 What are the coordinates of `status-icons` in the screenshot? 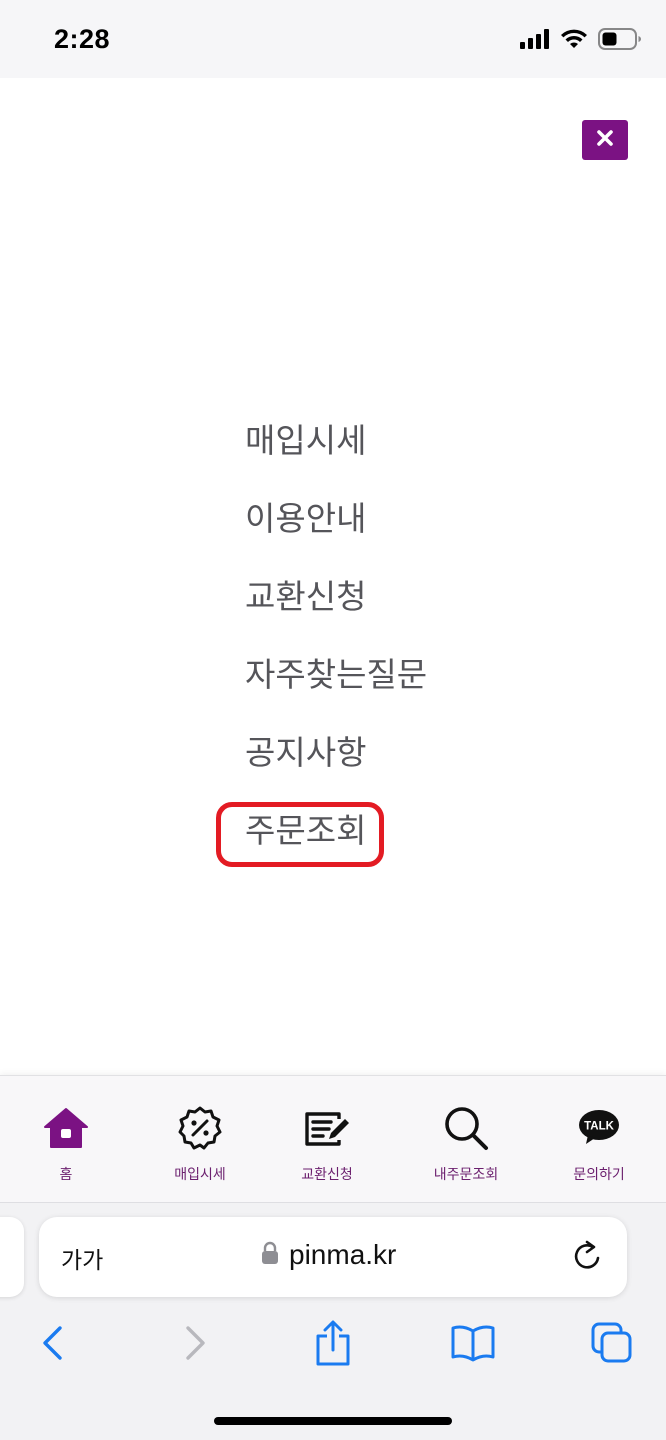 It's located at (581, 41).